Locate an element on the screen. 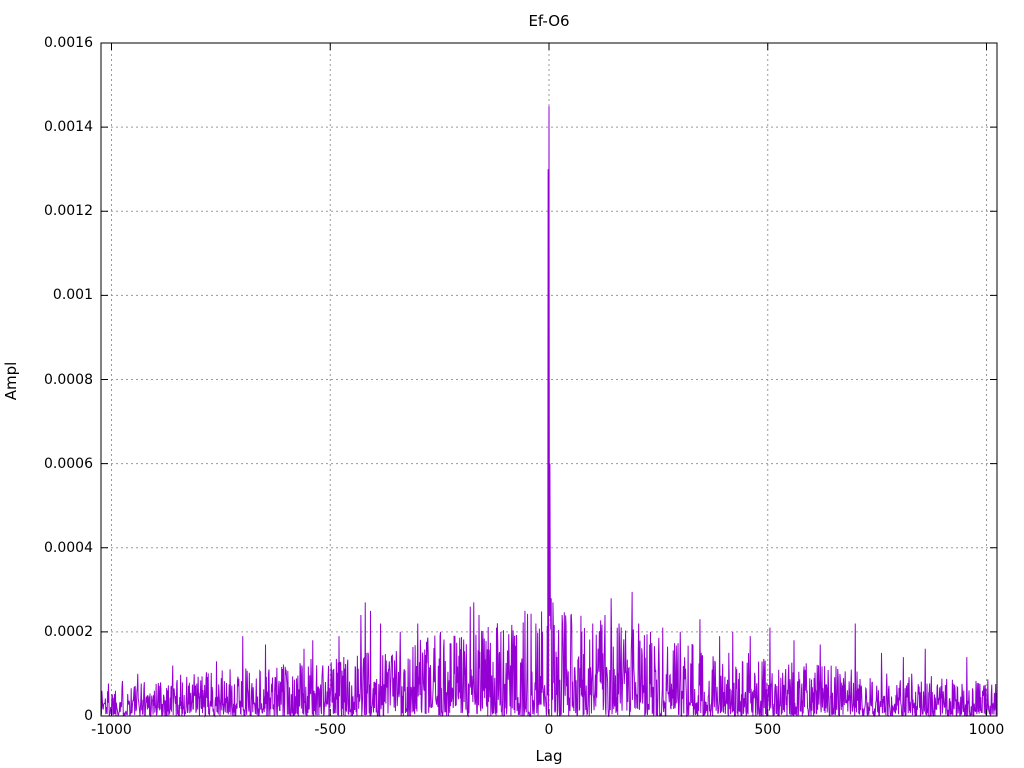  y-tick-label: 0.0012 is located at coordinates (68, 211).